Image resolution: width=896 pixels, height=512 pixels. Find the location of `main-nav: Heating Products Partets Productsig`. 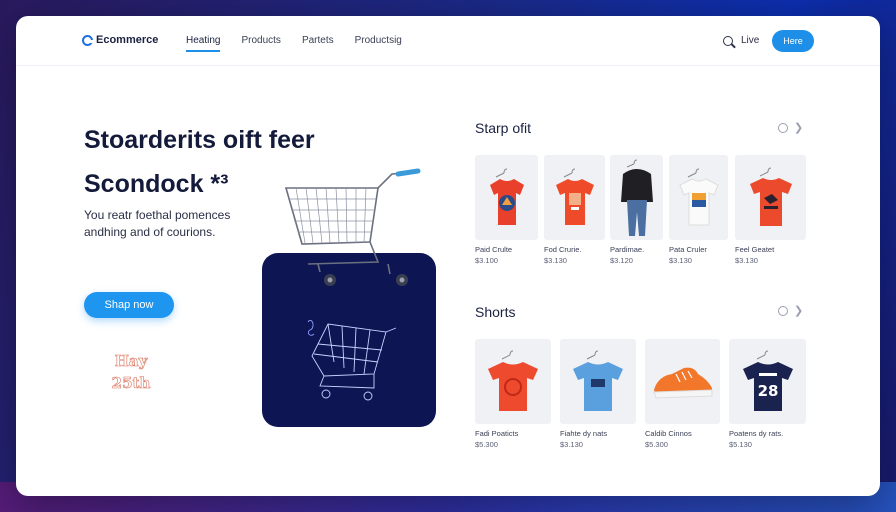

main-nav: Heating Products Partets Productsig is located at coordinates (294, 43).